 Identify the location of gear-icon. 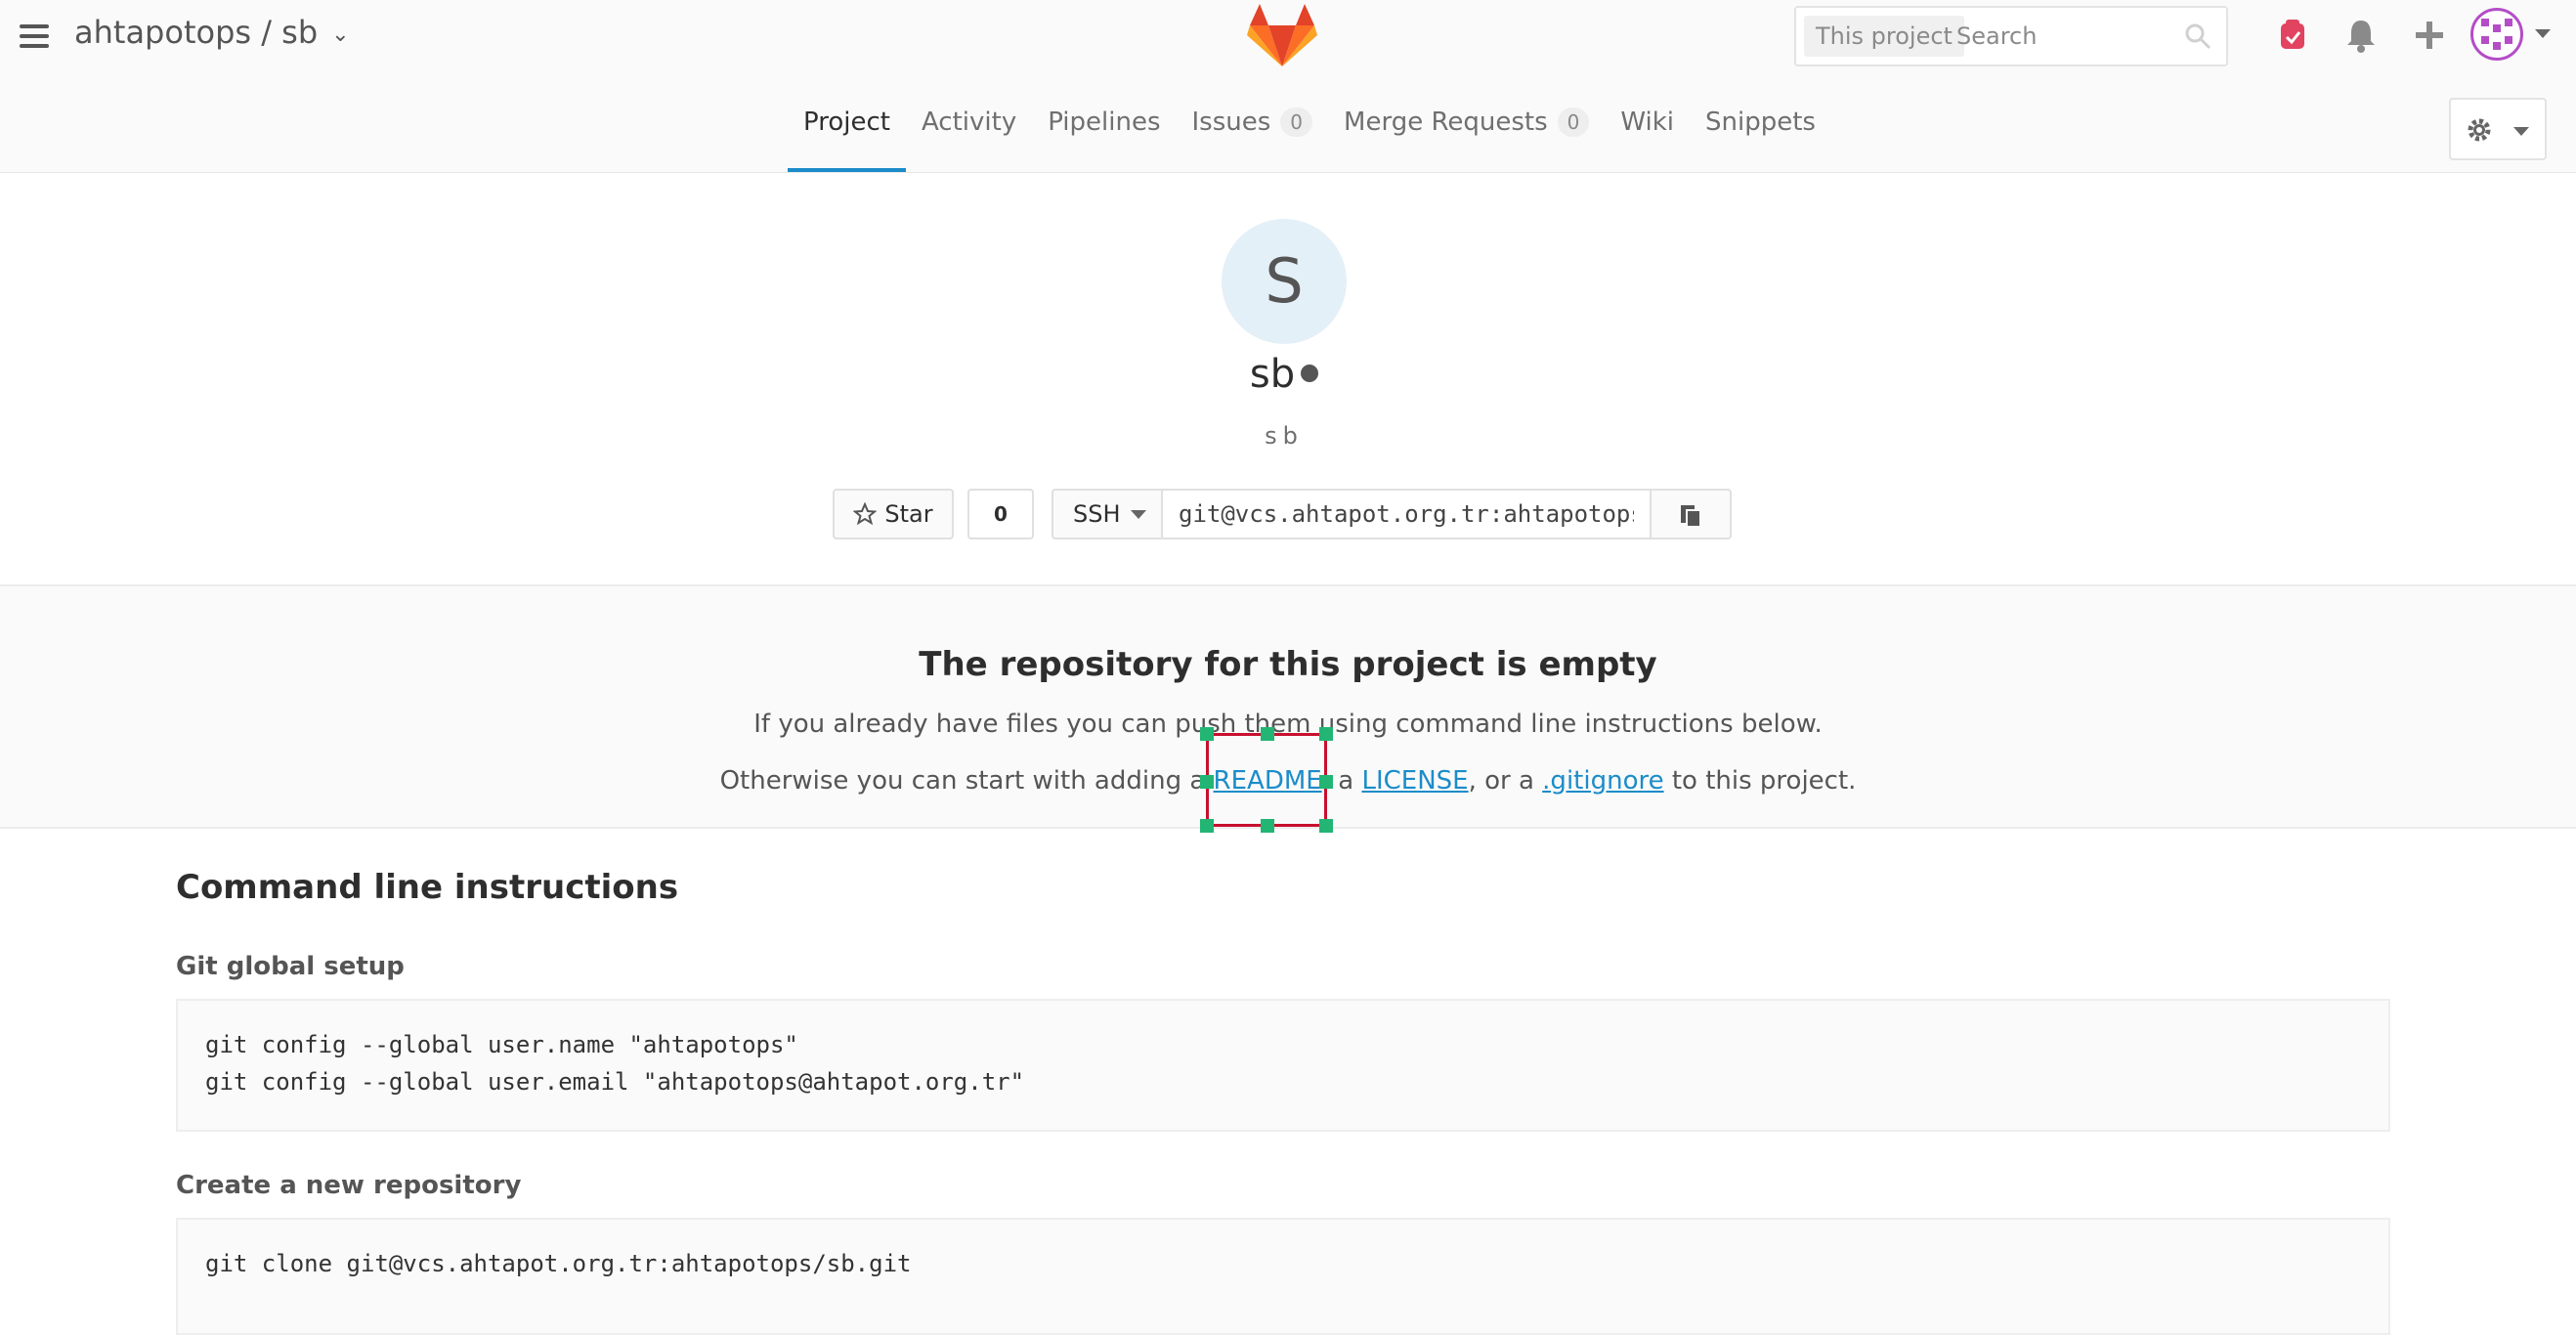
(2480, 130).